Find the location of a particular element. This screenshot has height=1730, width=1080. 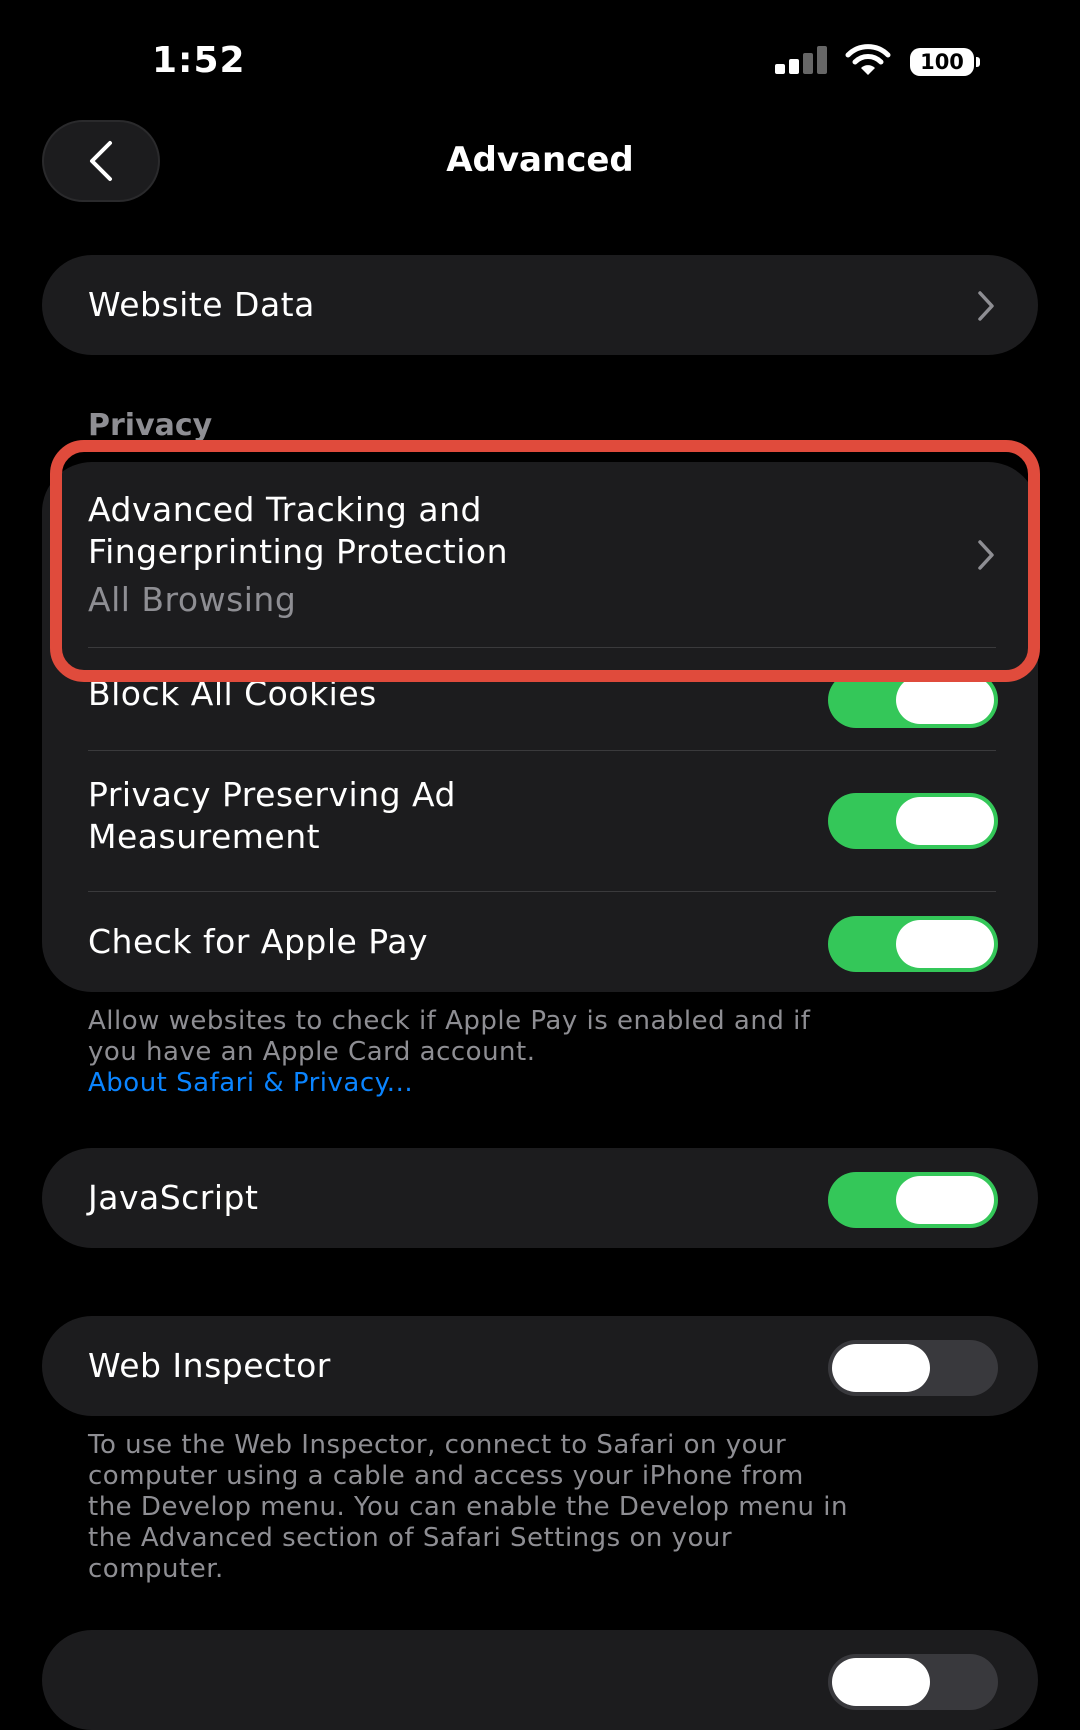

block-cookies-row: Block All Cookies is located at coordinates (540, 699).